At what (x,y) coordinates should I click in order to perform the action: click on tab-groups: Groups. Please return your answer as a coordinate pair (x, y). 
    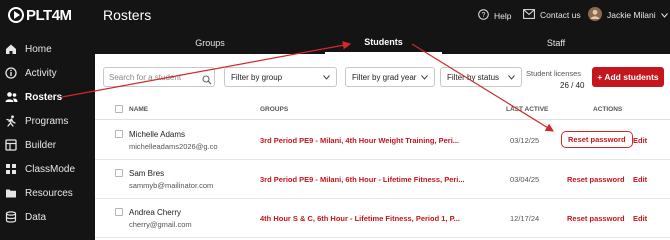
    Looking at the image, I should click on (210, 43).